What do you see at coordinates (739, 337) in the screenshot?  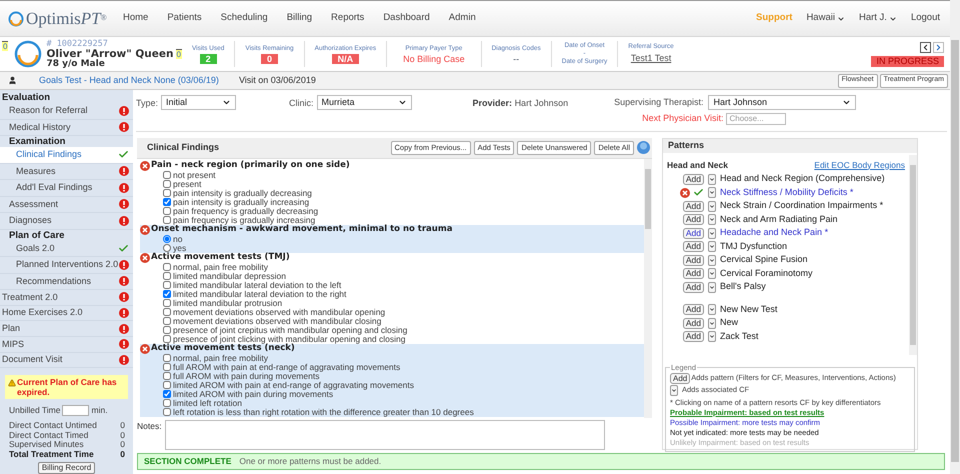 I see `pattern-name: Zack Test` at bounding box center [739, 337].